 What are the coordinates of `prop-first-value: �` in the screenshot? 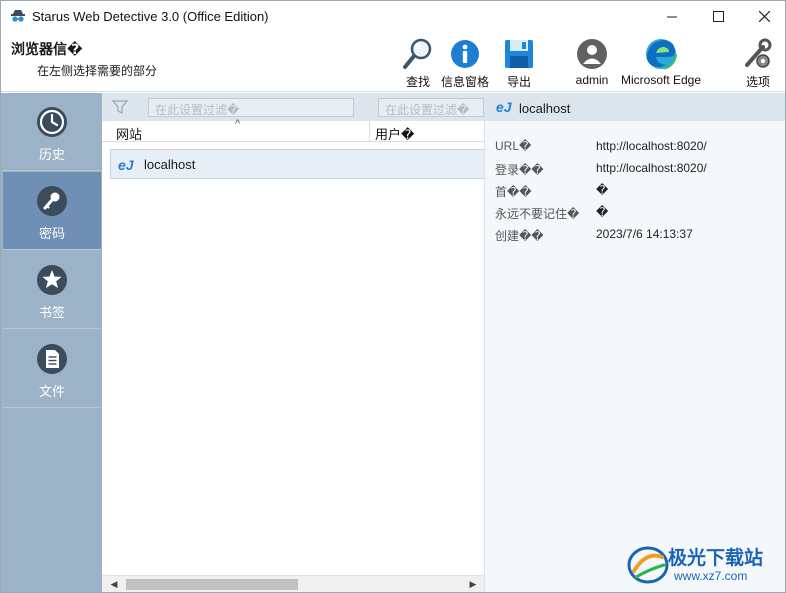 It's located at (602, 190).